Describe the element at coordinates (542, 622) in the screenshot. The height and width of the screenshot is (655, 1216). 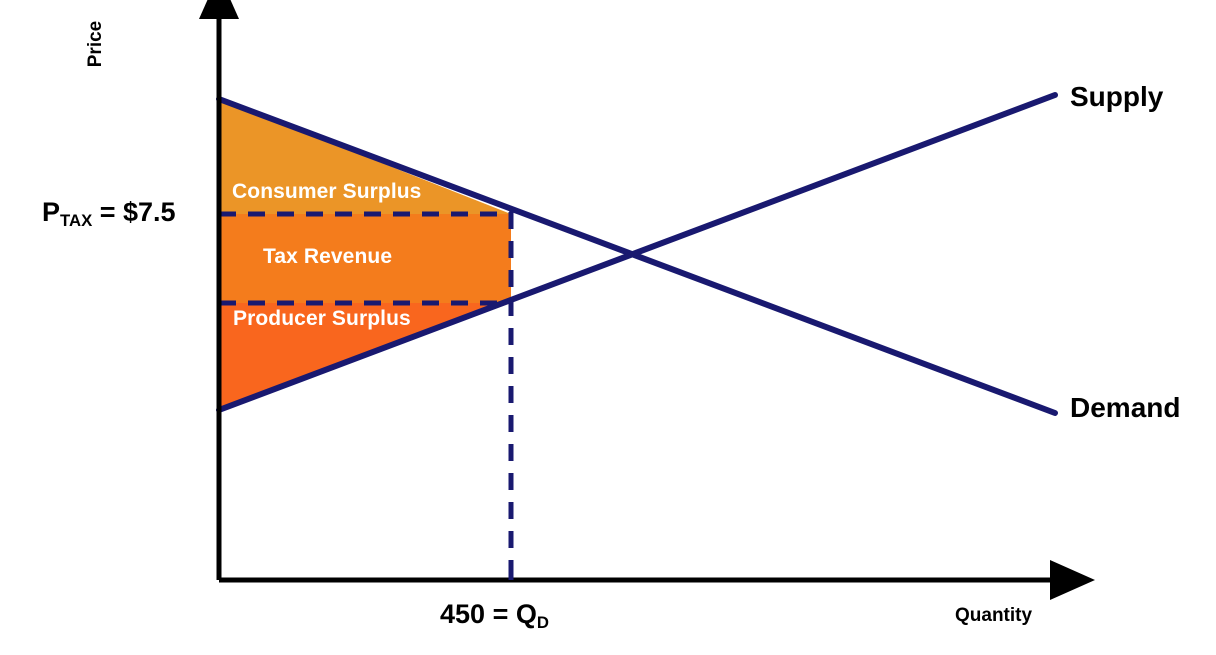
I see `quantity-subscript: D` at that location.